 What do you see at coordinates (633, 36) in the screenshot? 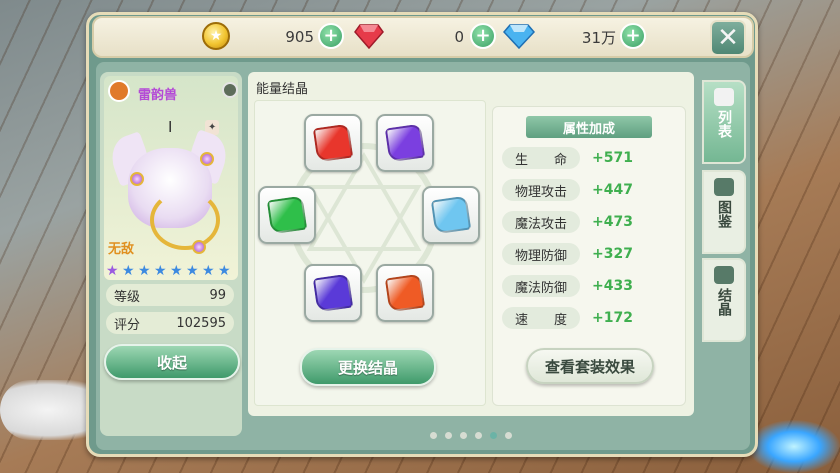
I see `add-diamond-button: +` at bounding box center [633, 36].